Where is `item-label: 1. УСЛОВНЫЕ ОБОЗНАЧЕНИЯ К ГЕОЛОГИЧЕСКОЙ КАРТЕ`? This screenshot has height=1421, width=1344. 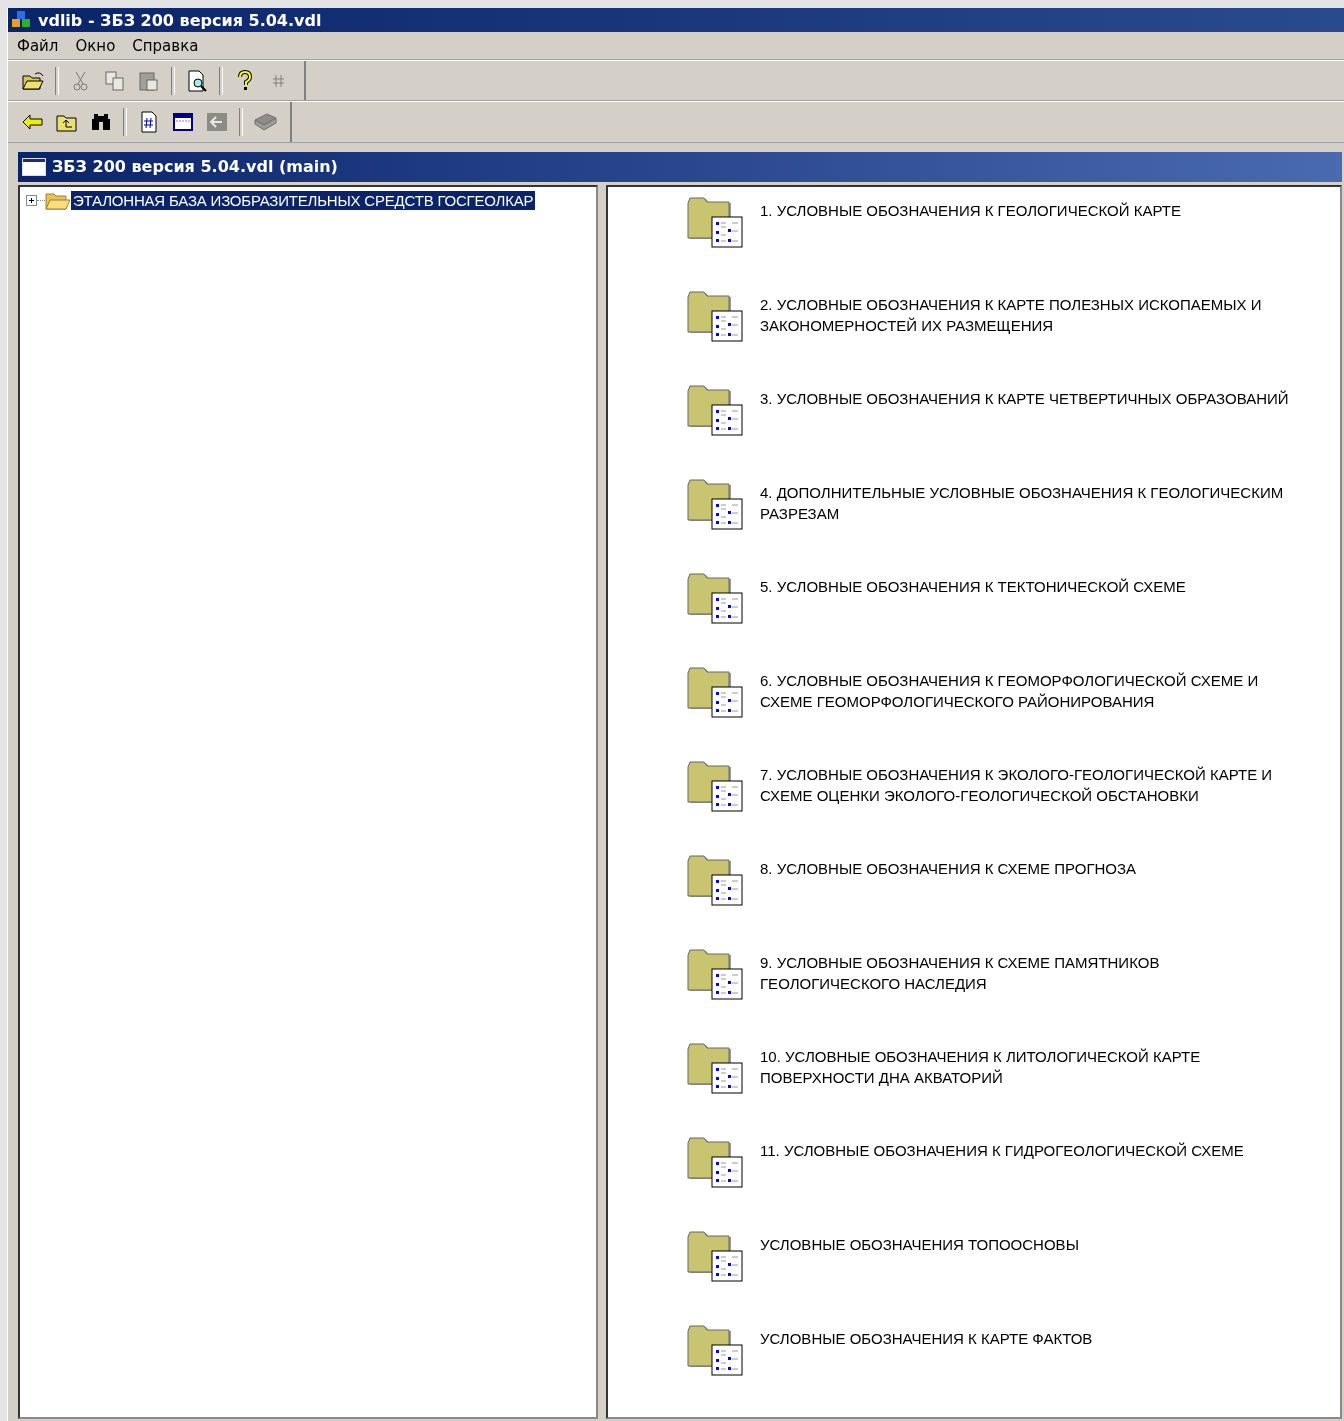
item-label: 1. УСЛОВНЫЕ ОБОЗНАЧЕНИЯ К ГЕОЛОГИЧЕСКОЙ КАРТЕ is located at coordinates (970, 210).